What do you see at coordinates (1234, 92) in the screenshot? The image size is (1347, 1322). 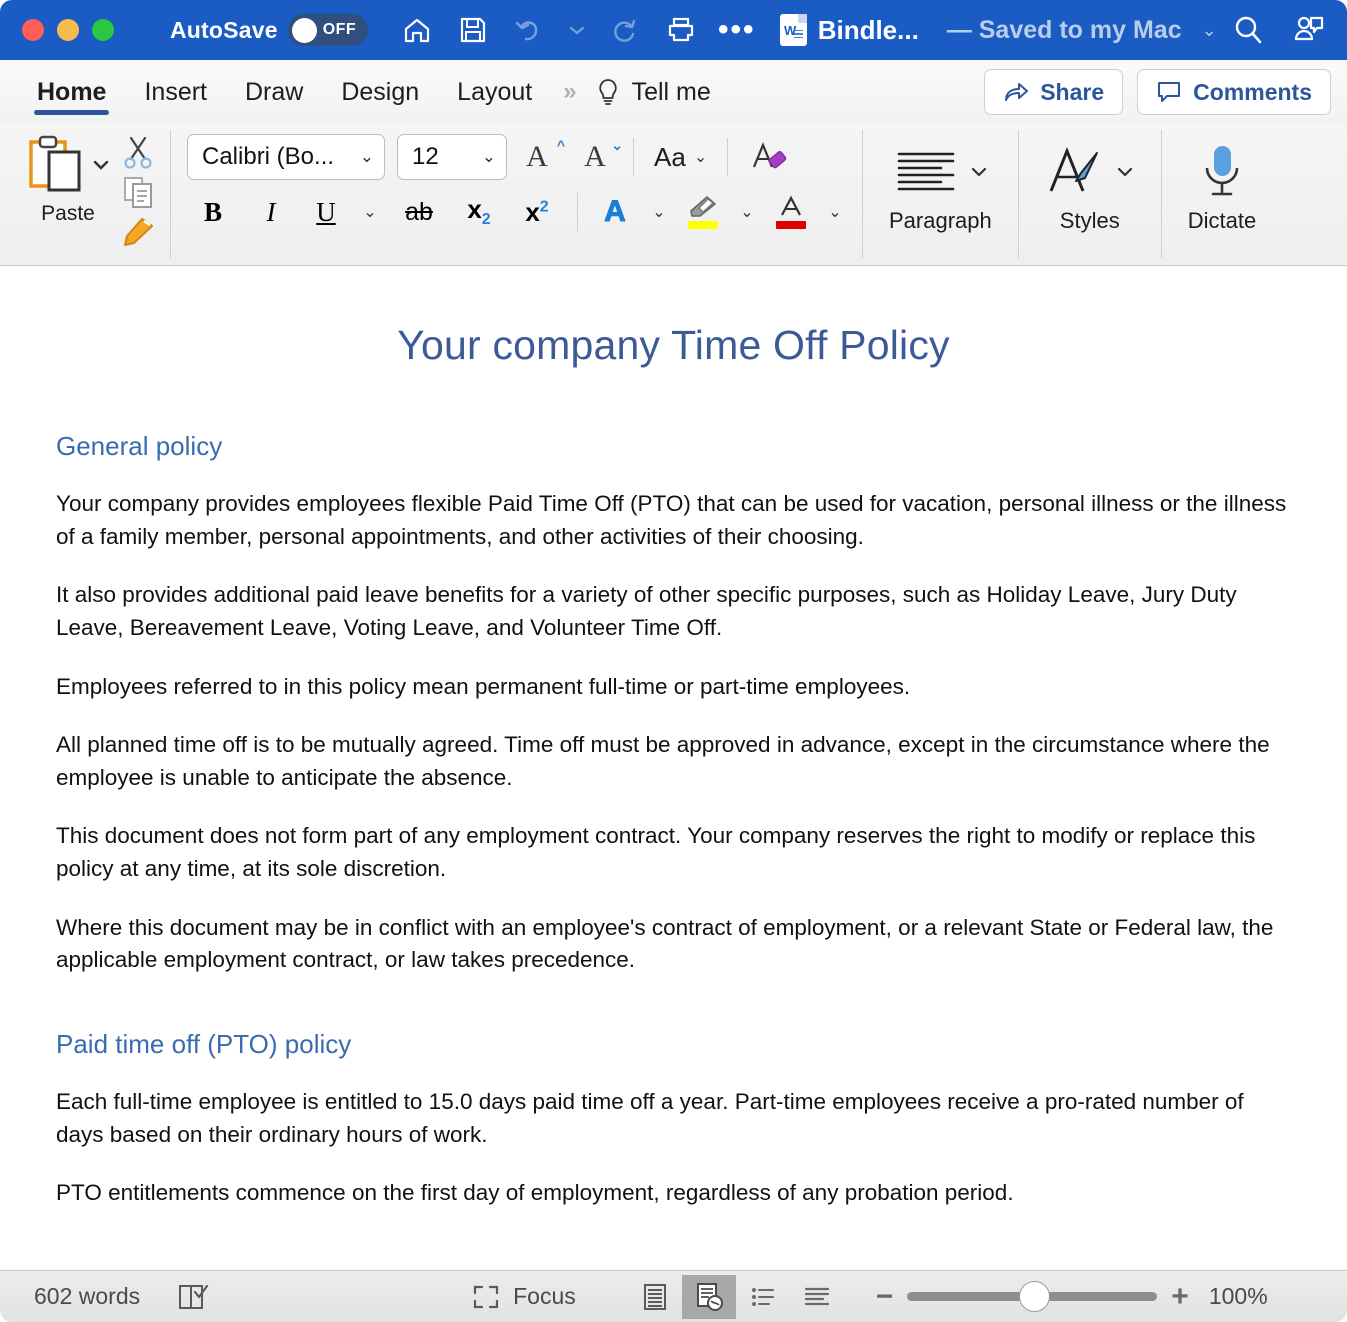 I see `comments-button: Comments` at bounding box center [1234, 92].